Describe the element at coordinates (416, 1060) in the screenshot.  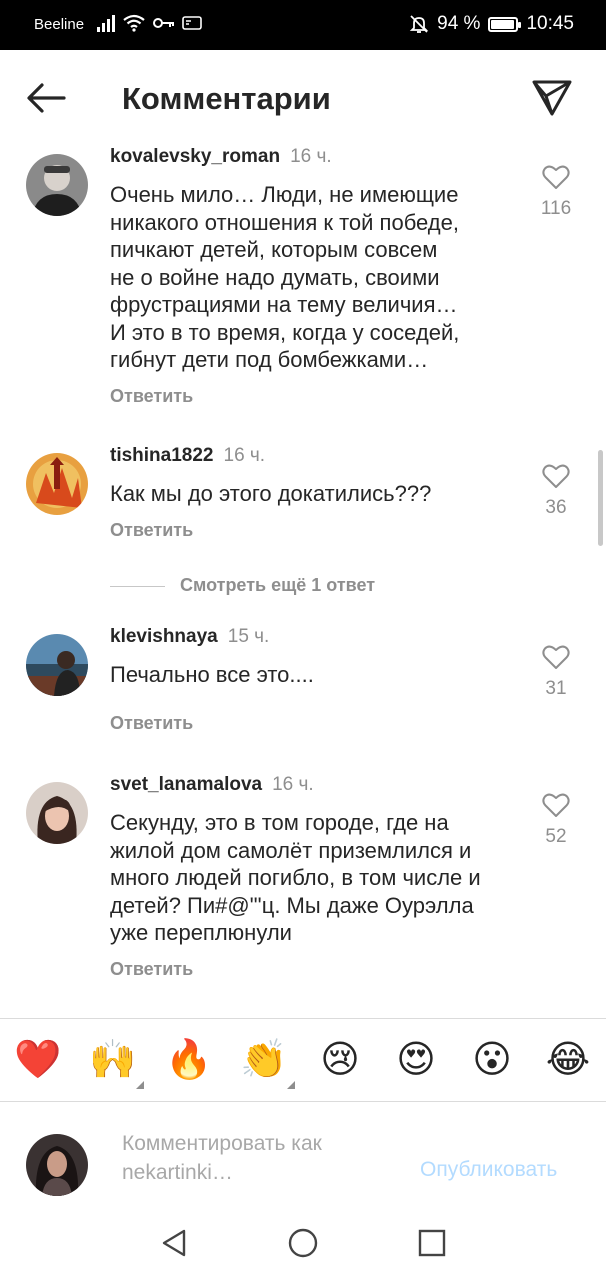
I see `heart-eyes-emoji: 😍` at that location.